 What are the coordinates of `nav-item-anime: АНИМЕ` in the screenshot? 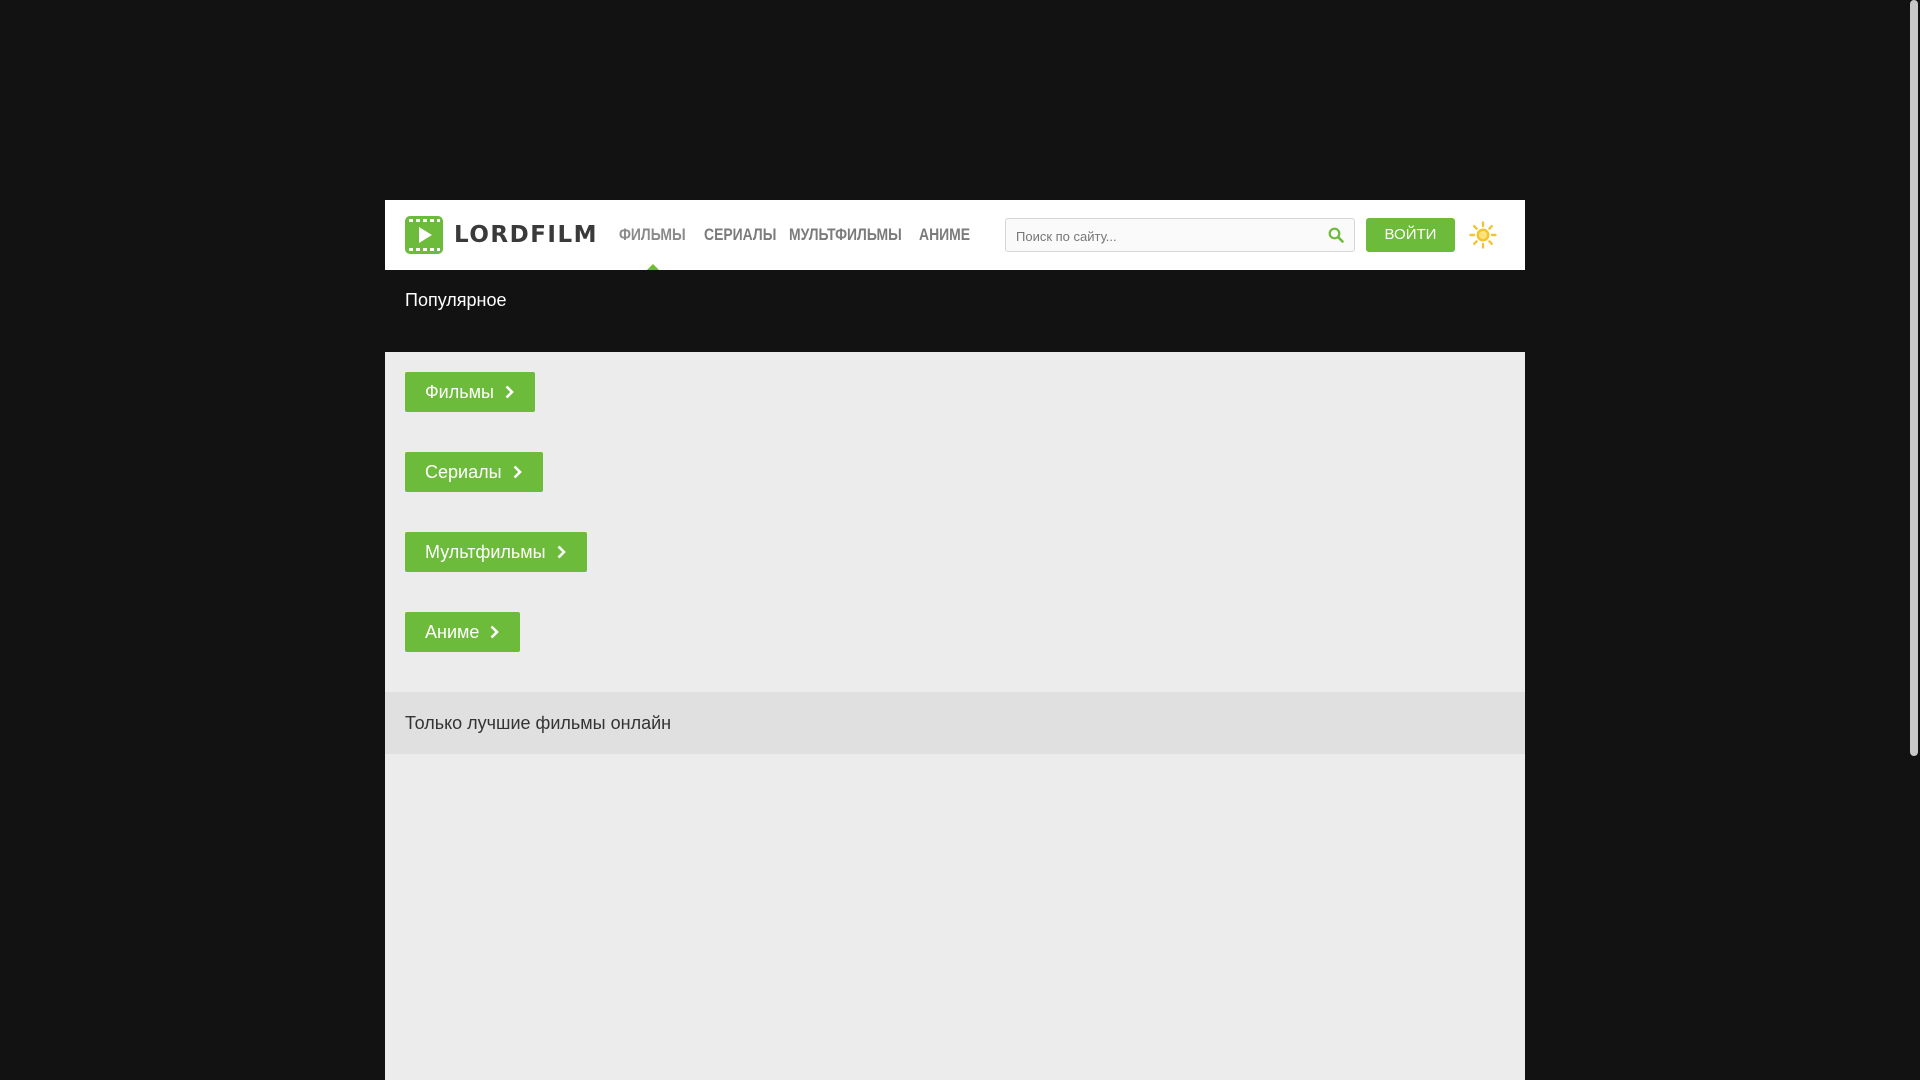 It's located at (944, 235).